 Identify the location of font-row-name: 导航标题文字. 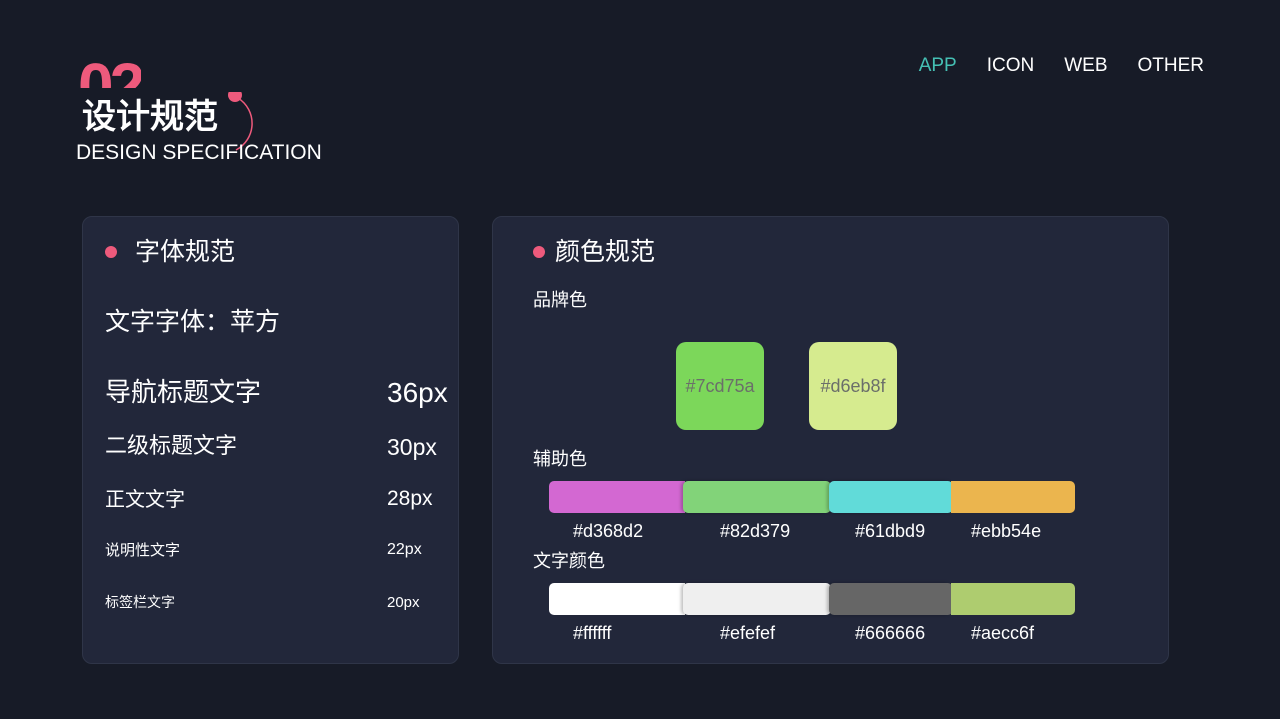
(183, 393).